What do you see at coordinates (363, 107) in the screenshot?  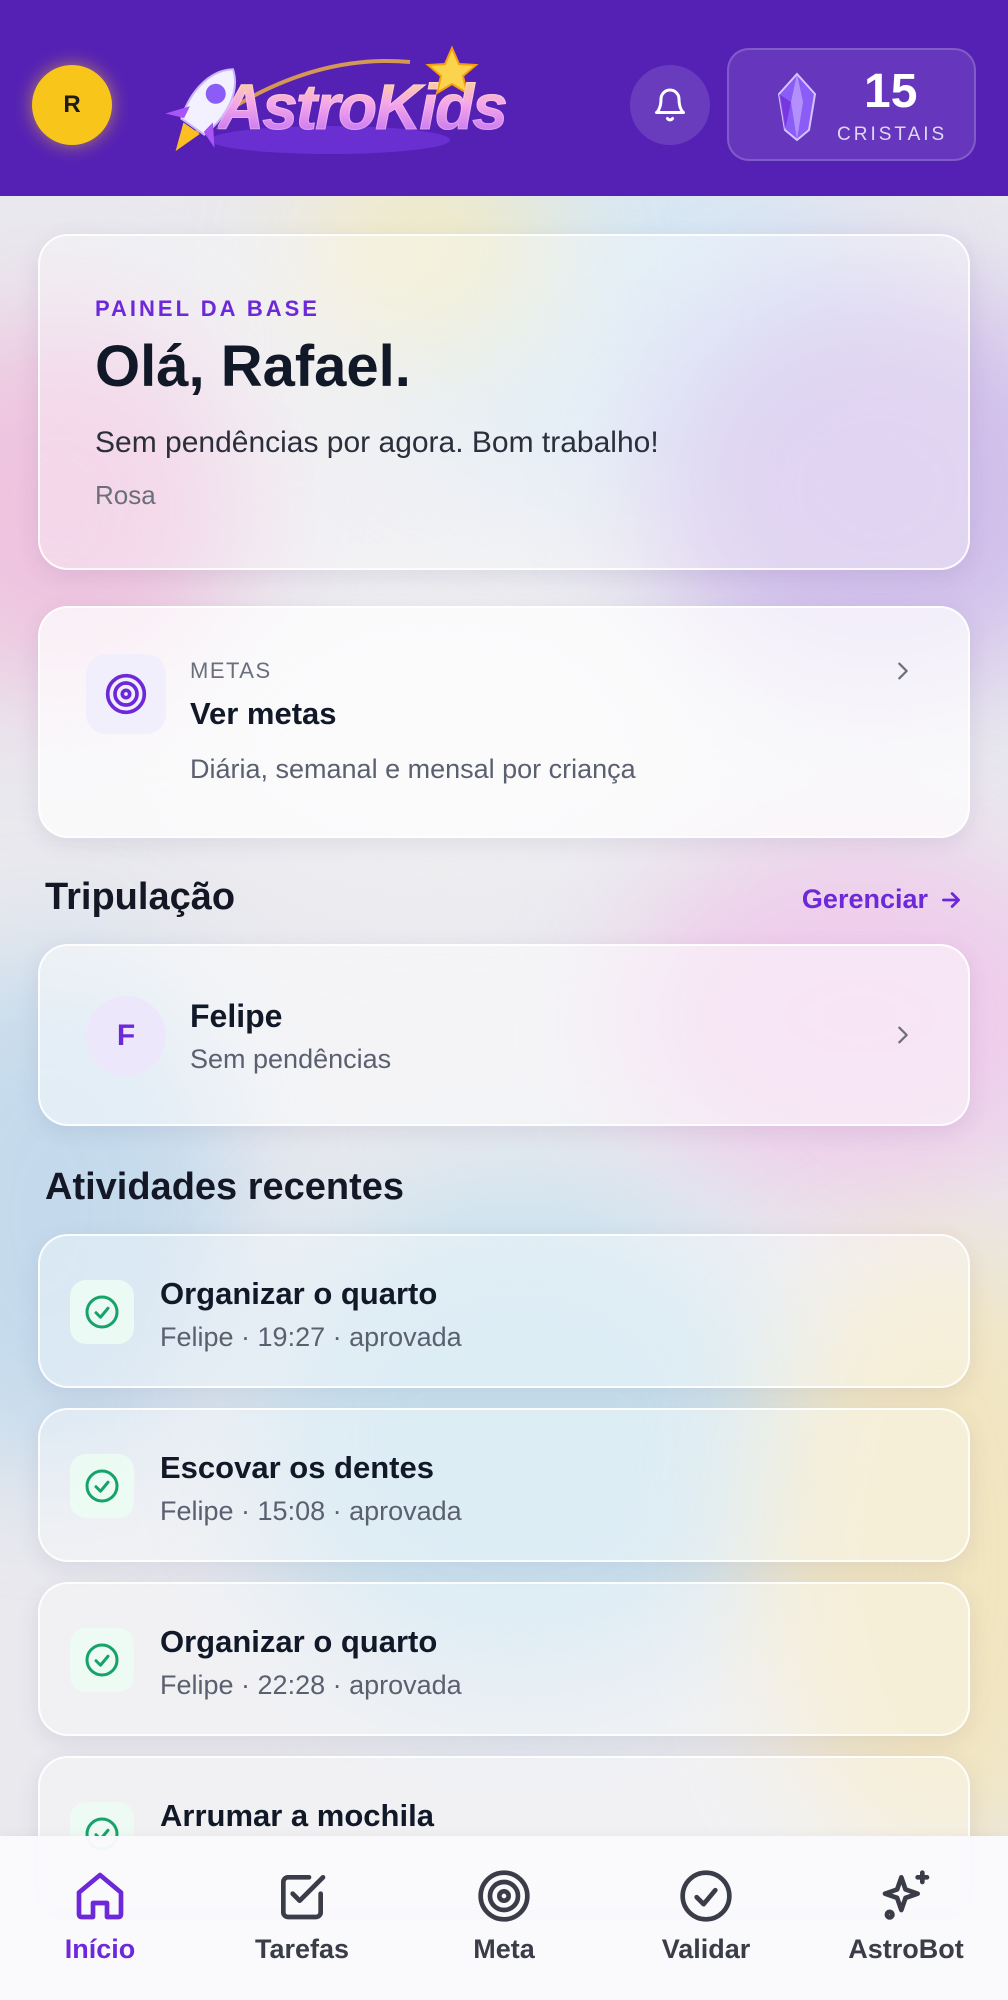 I see `logo-wordmark: AstroKids` at bounding box center [363, 107].